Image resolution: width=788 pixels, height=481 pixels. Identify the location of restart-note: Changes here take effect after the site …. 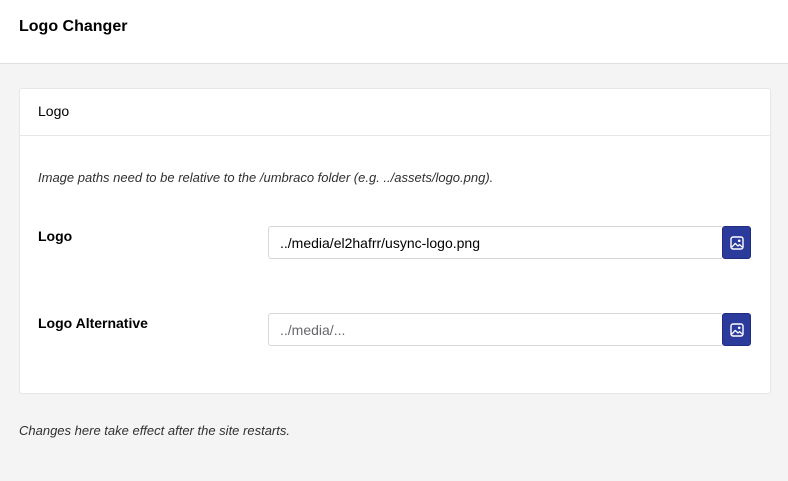
(154, 430).